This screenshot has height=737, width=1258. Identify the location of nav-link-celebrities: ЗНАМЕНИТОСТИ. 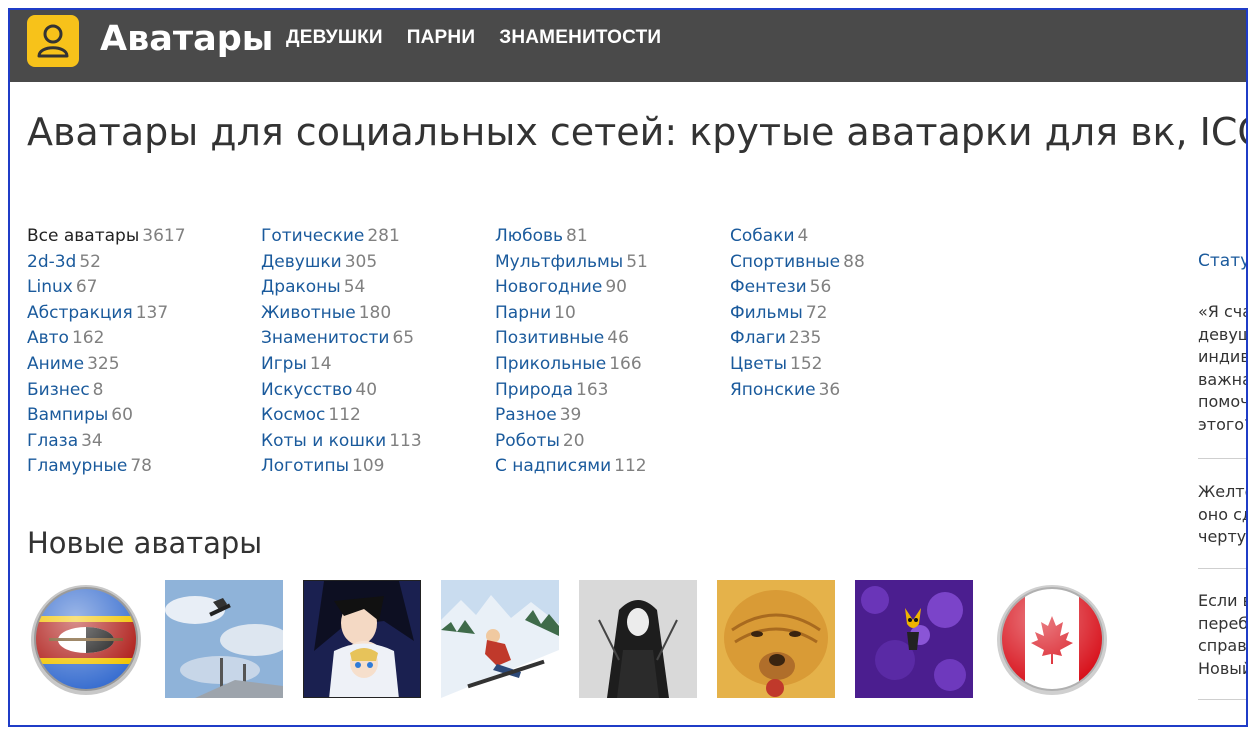
(580, 38).